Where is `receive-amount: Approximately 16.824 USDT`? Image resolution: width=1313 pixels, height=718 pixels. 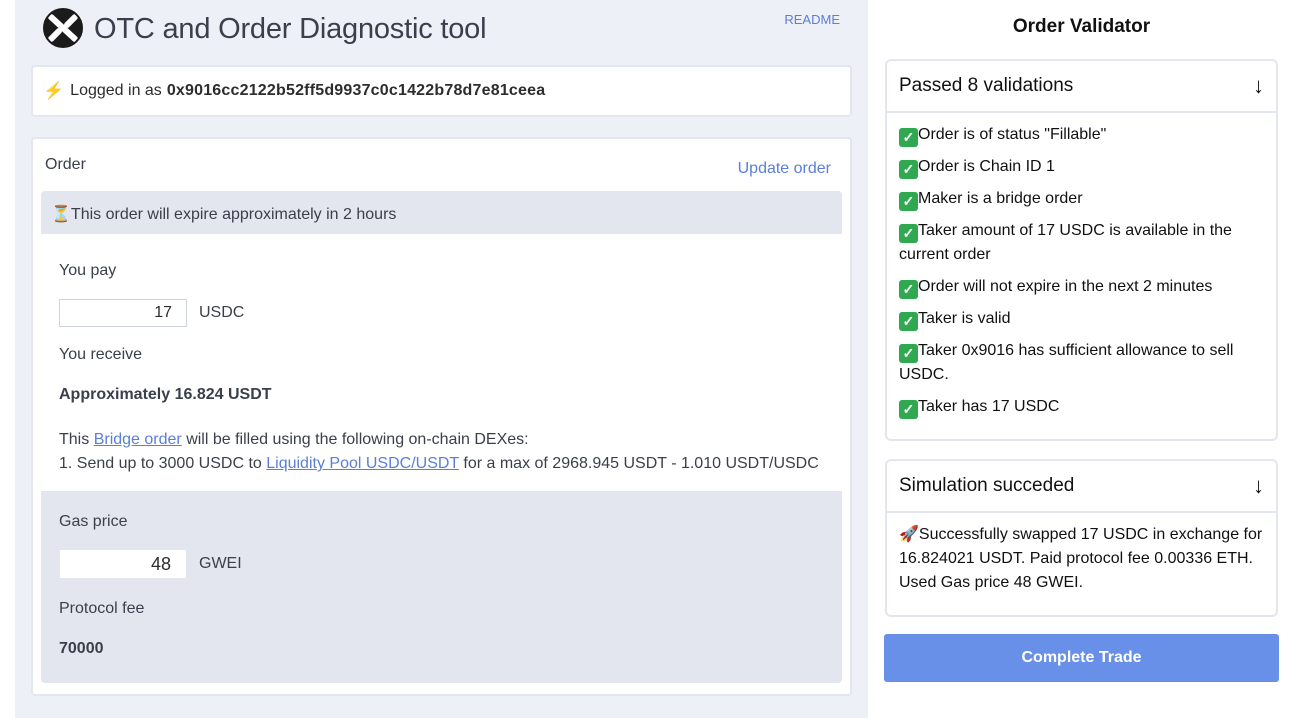 receive-amount: Approximately 16.824 USDT is located at coordinates (165, 394).